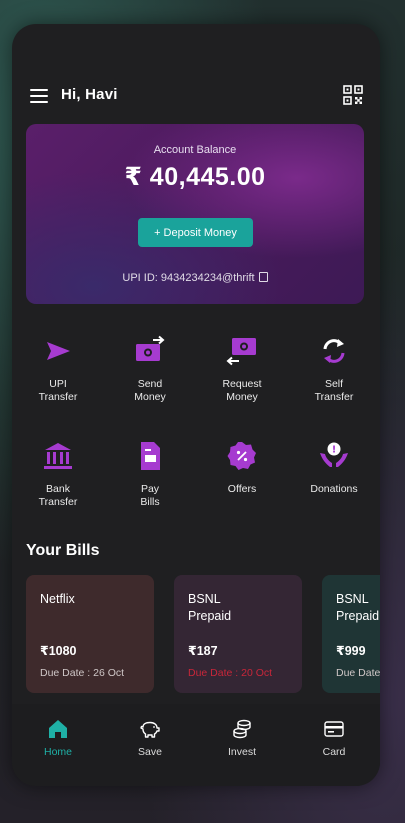 The width and height of the screenshot is (405, 823). I want to click on send-money-icon, so click(150, 348).